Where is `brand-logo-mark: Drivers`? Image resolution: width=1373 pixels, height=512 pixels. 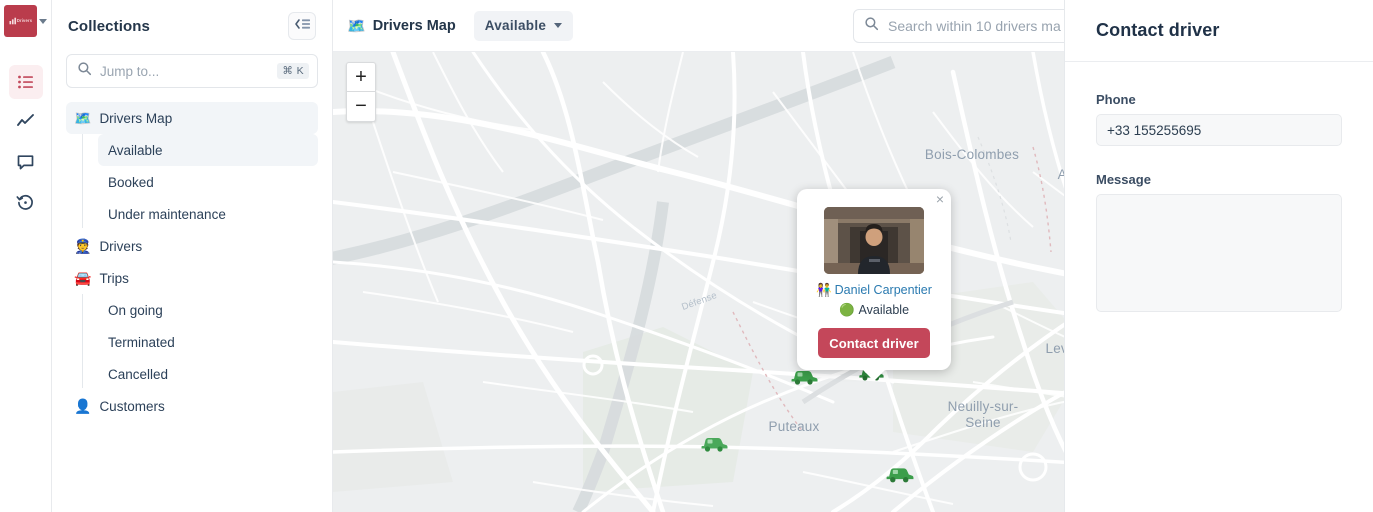 brand-logo-mark: Drivers is located at coordinates (20, 21).